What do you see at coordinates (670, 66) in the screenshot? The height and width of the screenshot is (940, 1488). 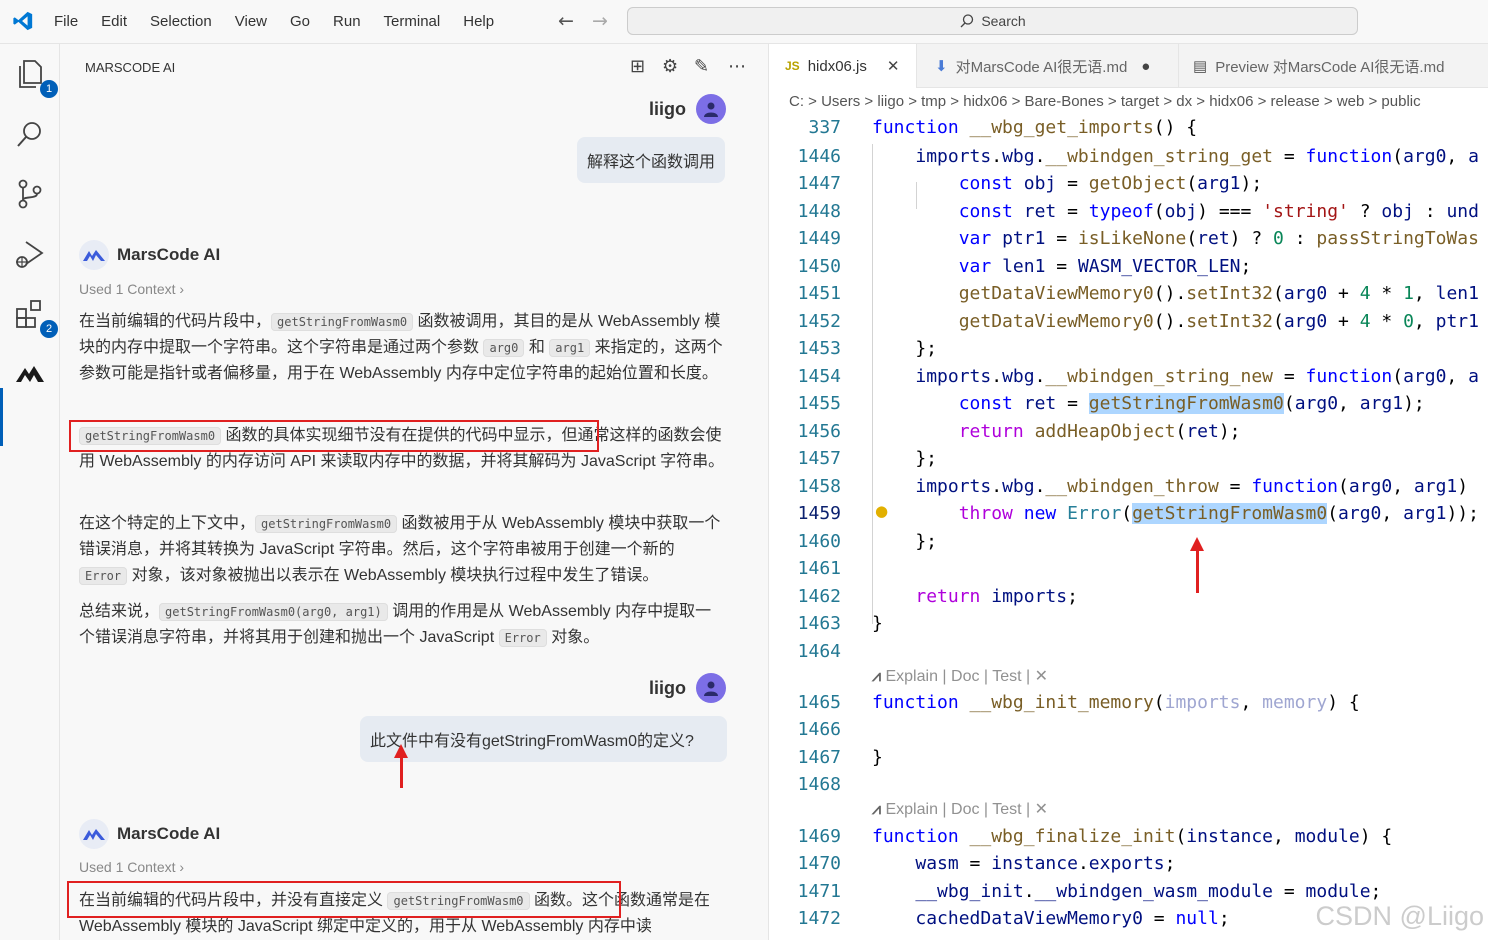 I see `gear-icon: ⚙` at bounding box center [670, 66].